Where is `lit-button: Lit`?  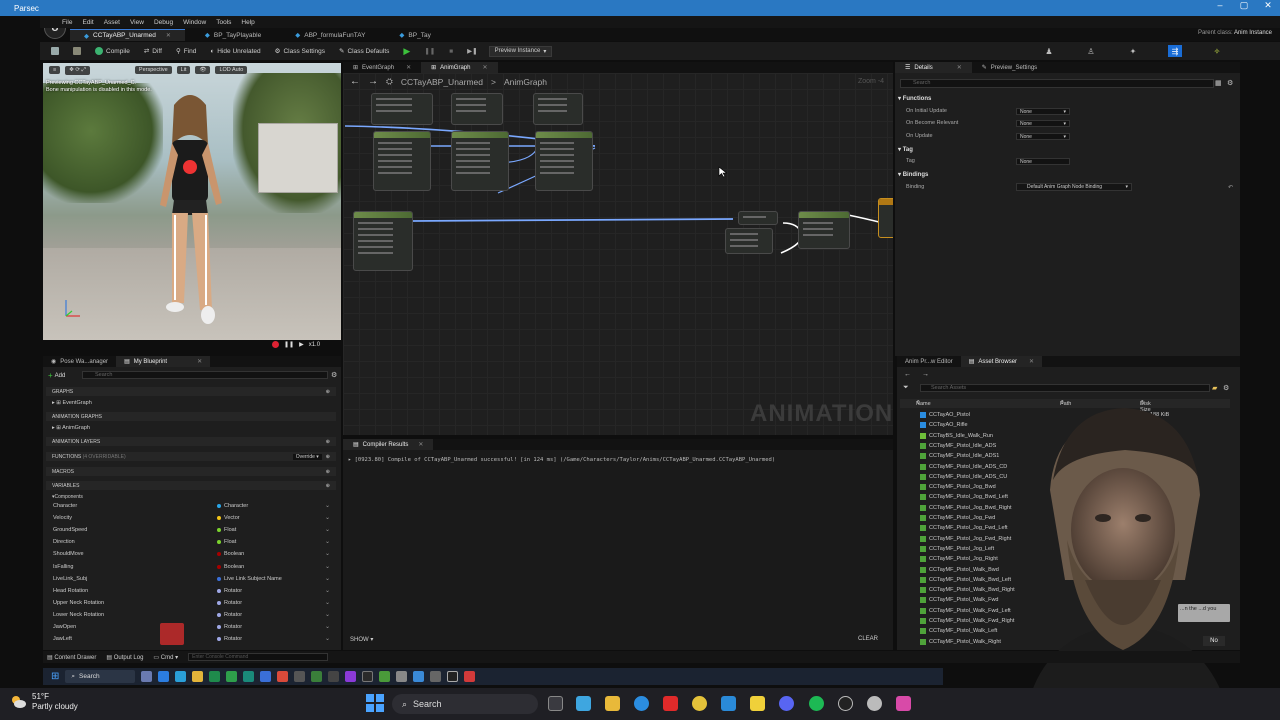 lit-button: Lit is located at coordinates (183, 70).